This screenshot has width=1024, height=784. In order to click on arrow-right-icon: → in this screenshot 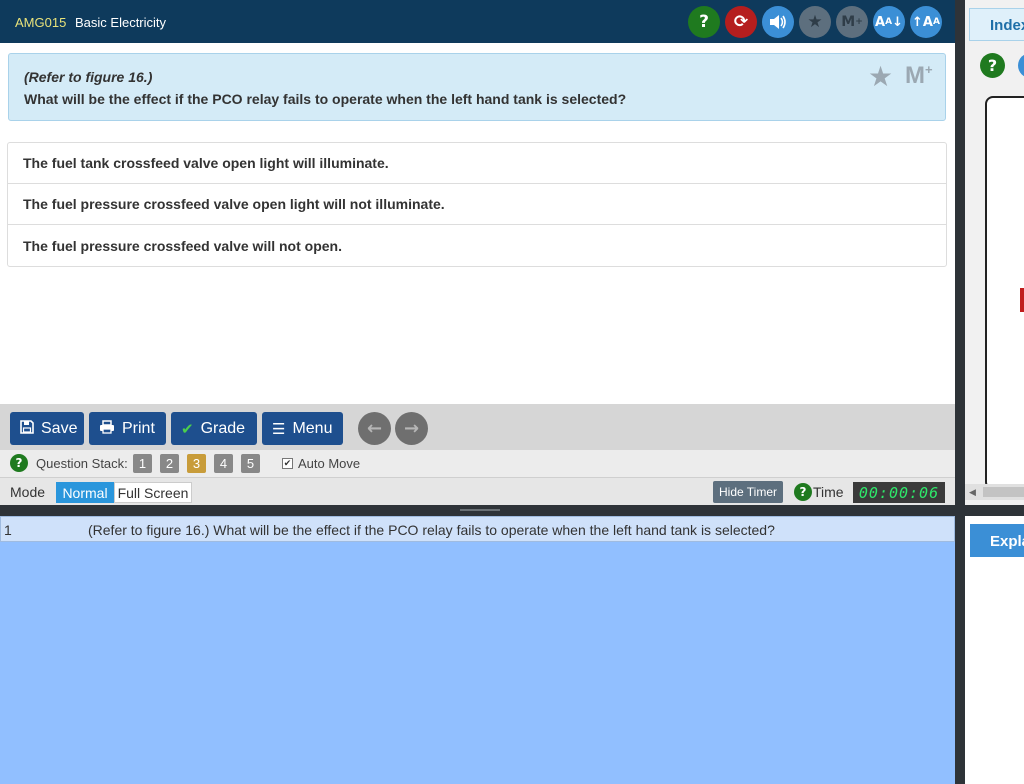, I will do `click(411, 428)`.